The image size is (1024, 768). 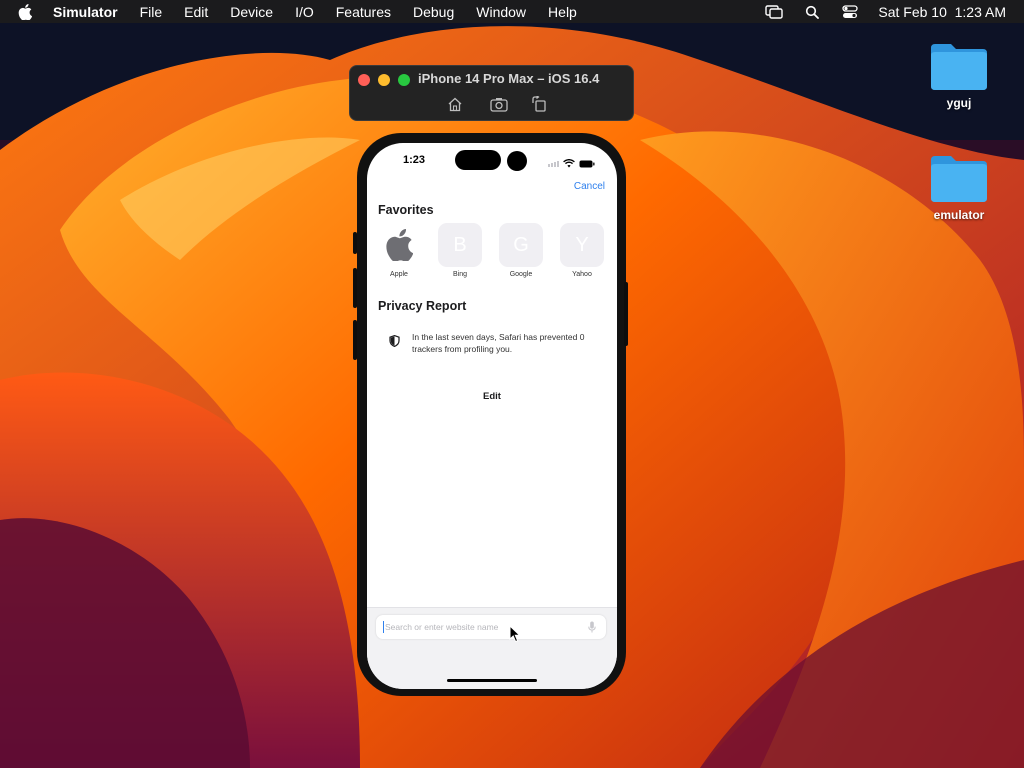 I want to click on menu-edit: Edit, so click(x=196, y=12).